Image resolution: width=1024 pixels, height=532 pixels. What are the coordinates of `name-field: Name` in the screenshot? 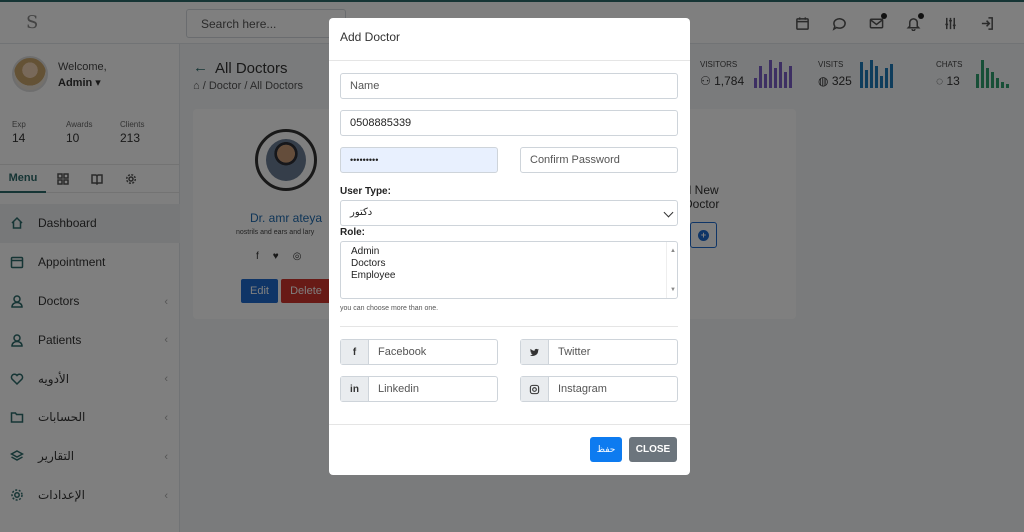 It's located at (509, 86).